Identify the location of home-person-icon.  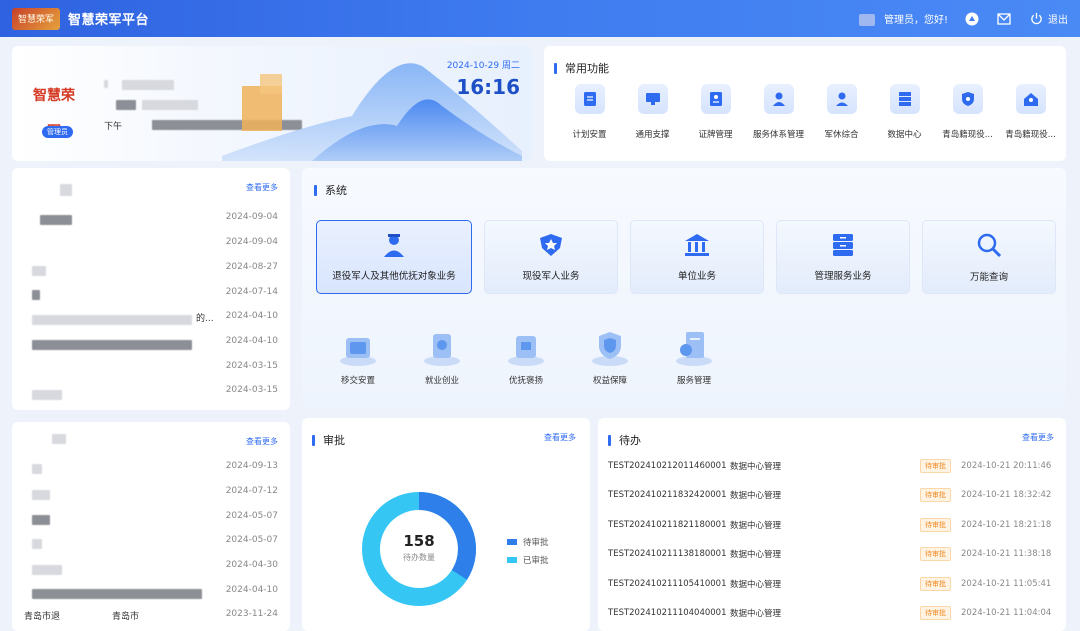
(1030, 99).